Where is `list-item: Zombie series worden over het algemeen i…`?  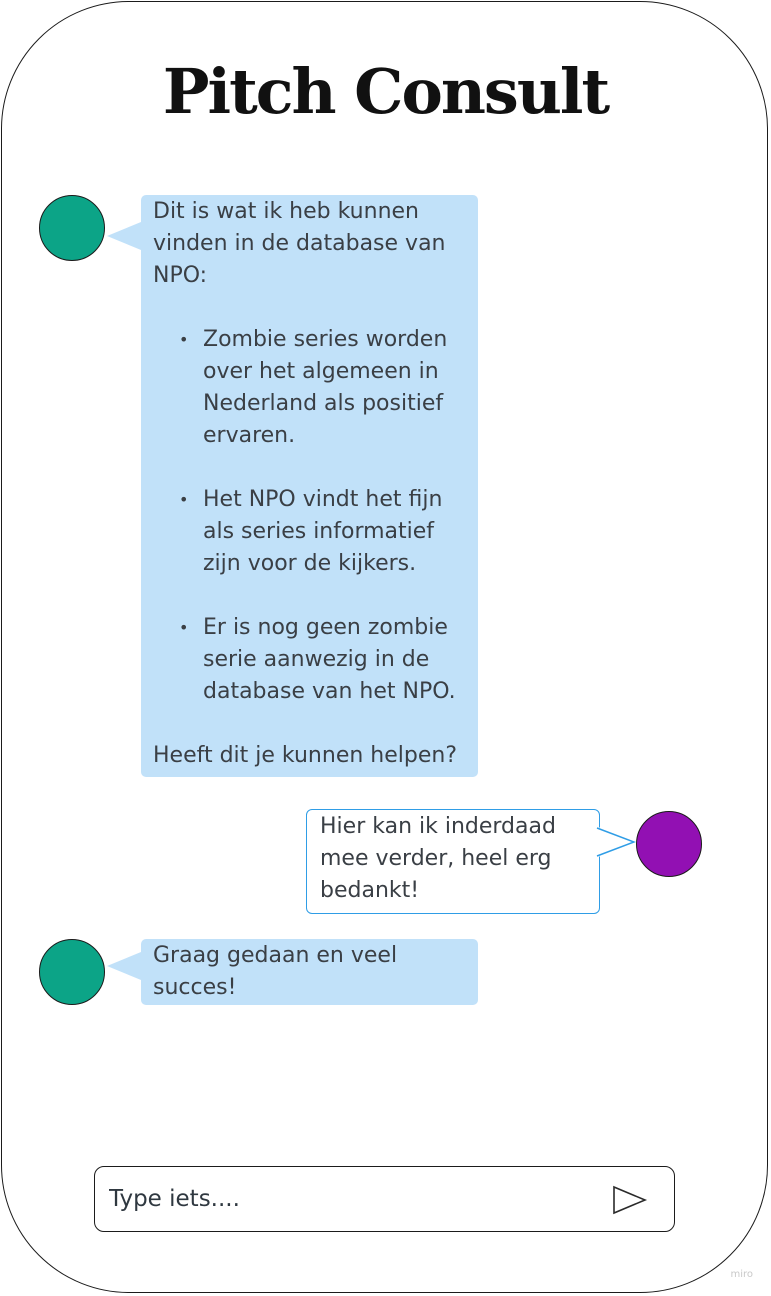 list-item: Zombie series worden over het algemeen i… is located at coordinates (321, 388).